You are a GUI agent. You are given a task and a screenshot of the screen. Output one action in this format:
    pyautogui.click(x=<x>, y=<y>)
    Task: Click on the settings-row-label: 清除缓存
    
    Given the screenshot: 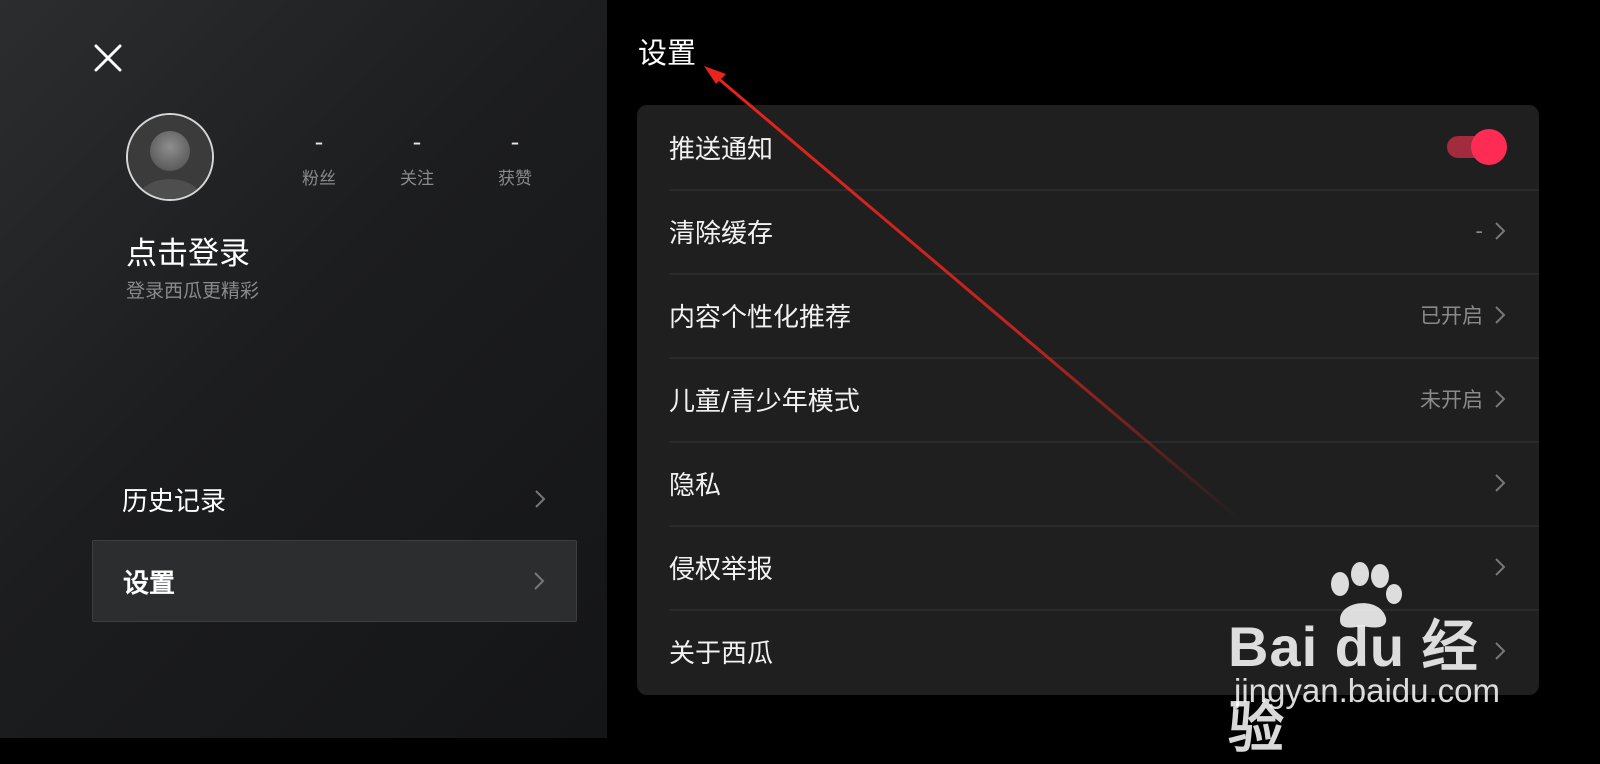 What is the action you would take?
    pyautogui.click(x=721, y=233)
    